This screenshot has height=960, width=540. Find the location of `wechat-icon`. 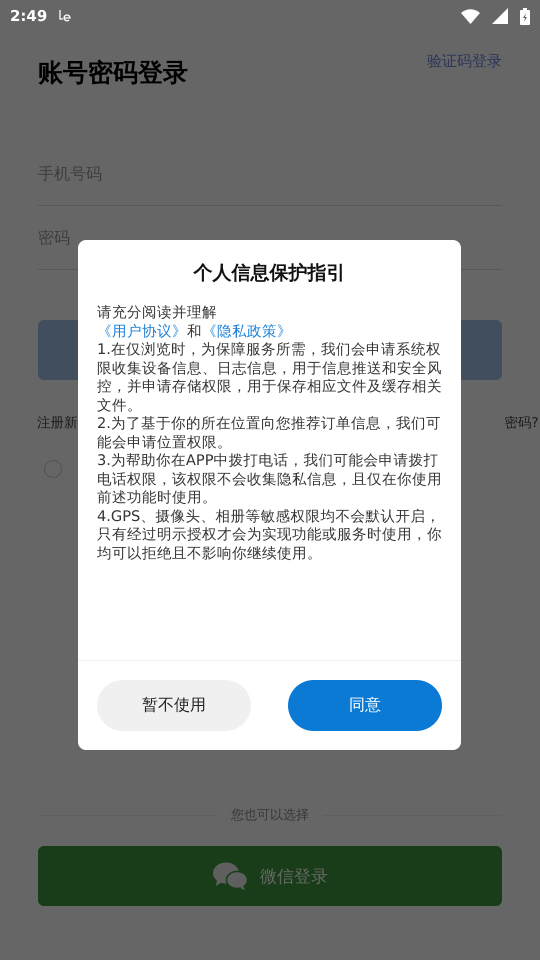

wechat-icon is located at coordinates (230, 876).